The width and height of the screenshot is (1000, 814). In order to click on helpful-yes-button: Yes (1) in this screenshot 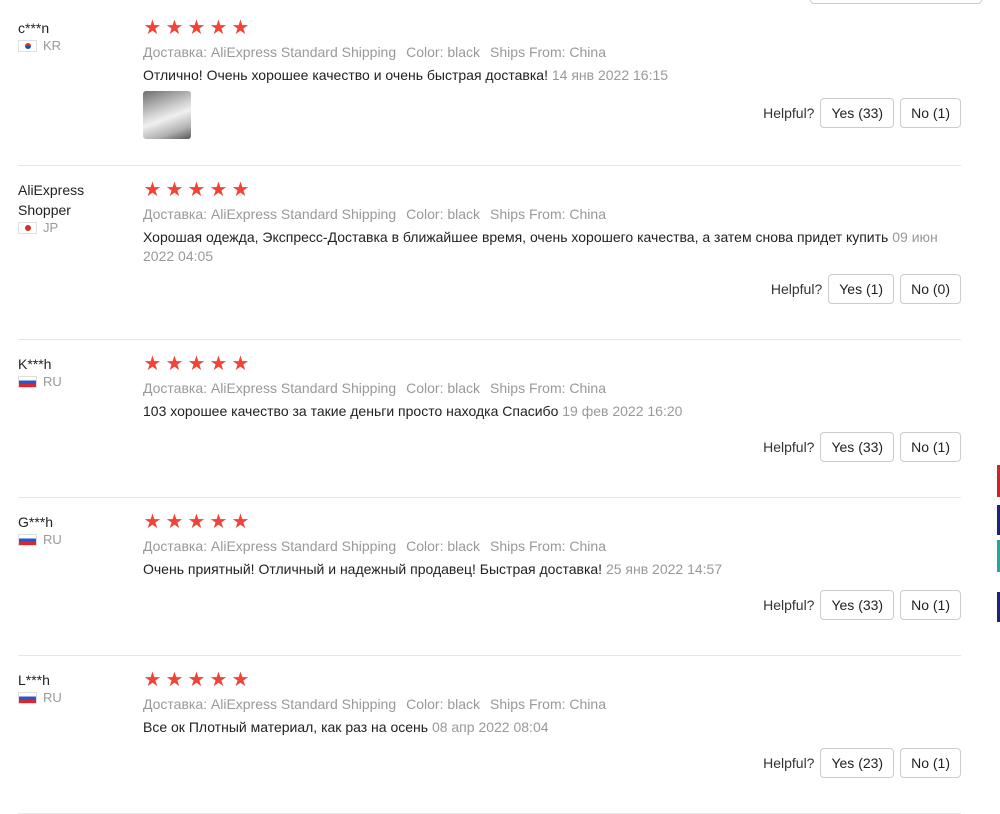, I will do `click(861, 289)`.